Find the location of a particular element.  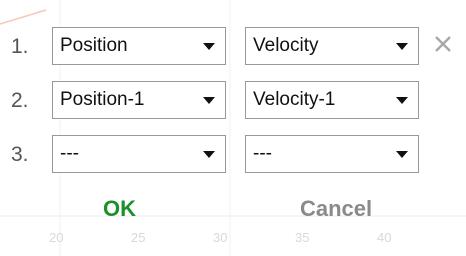

row-2-first-select: Position-1 is located at coordinates (139, 100).